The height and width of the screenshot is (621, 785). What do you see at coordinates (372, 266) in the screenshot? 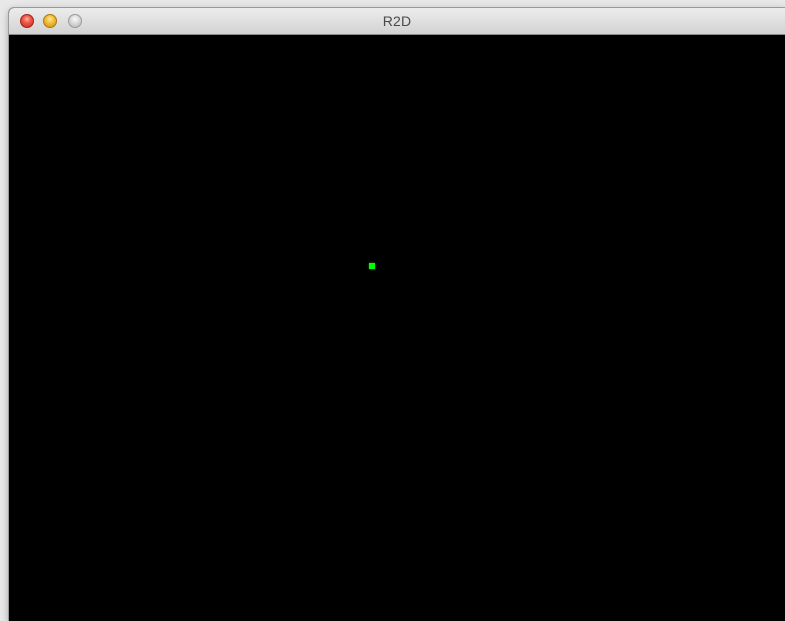
I see `green-point` at bounding box center [372, 266].